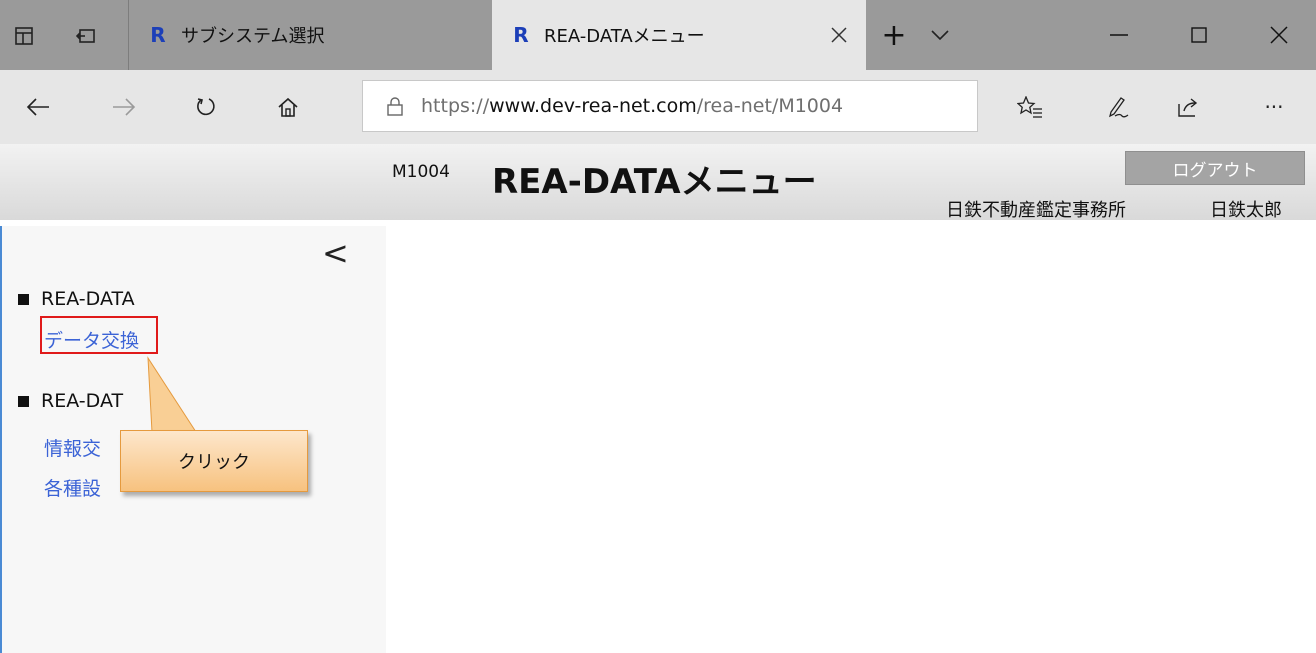  Describe the element at coordinates (172, 394) in the screenshot. I see `callout-pointer` at that location.